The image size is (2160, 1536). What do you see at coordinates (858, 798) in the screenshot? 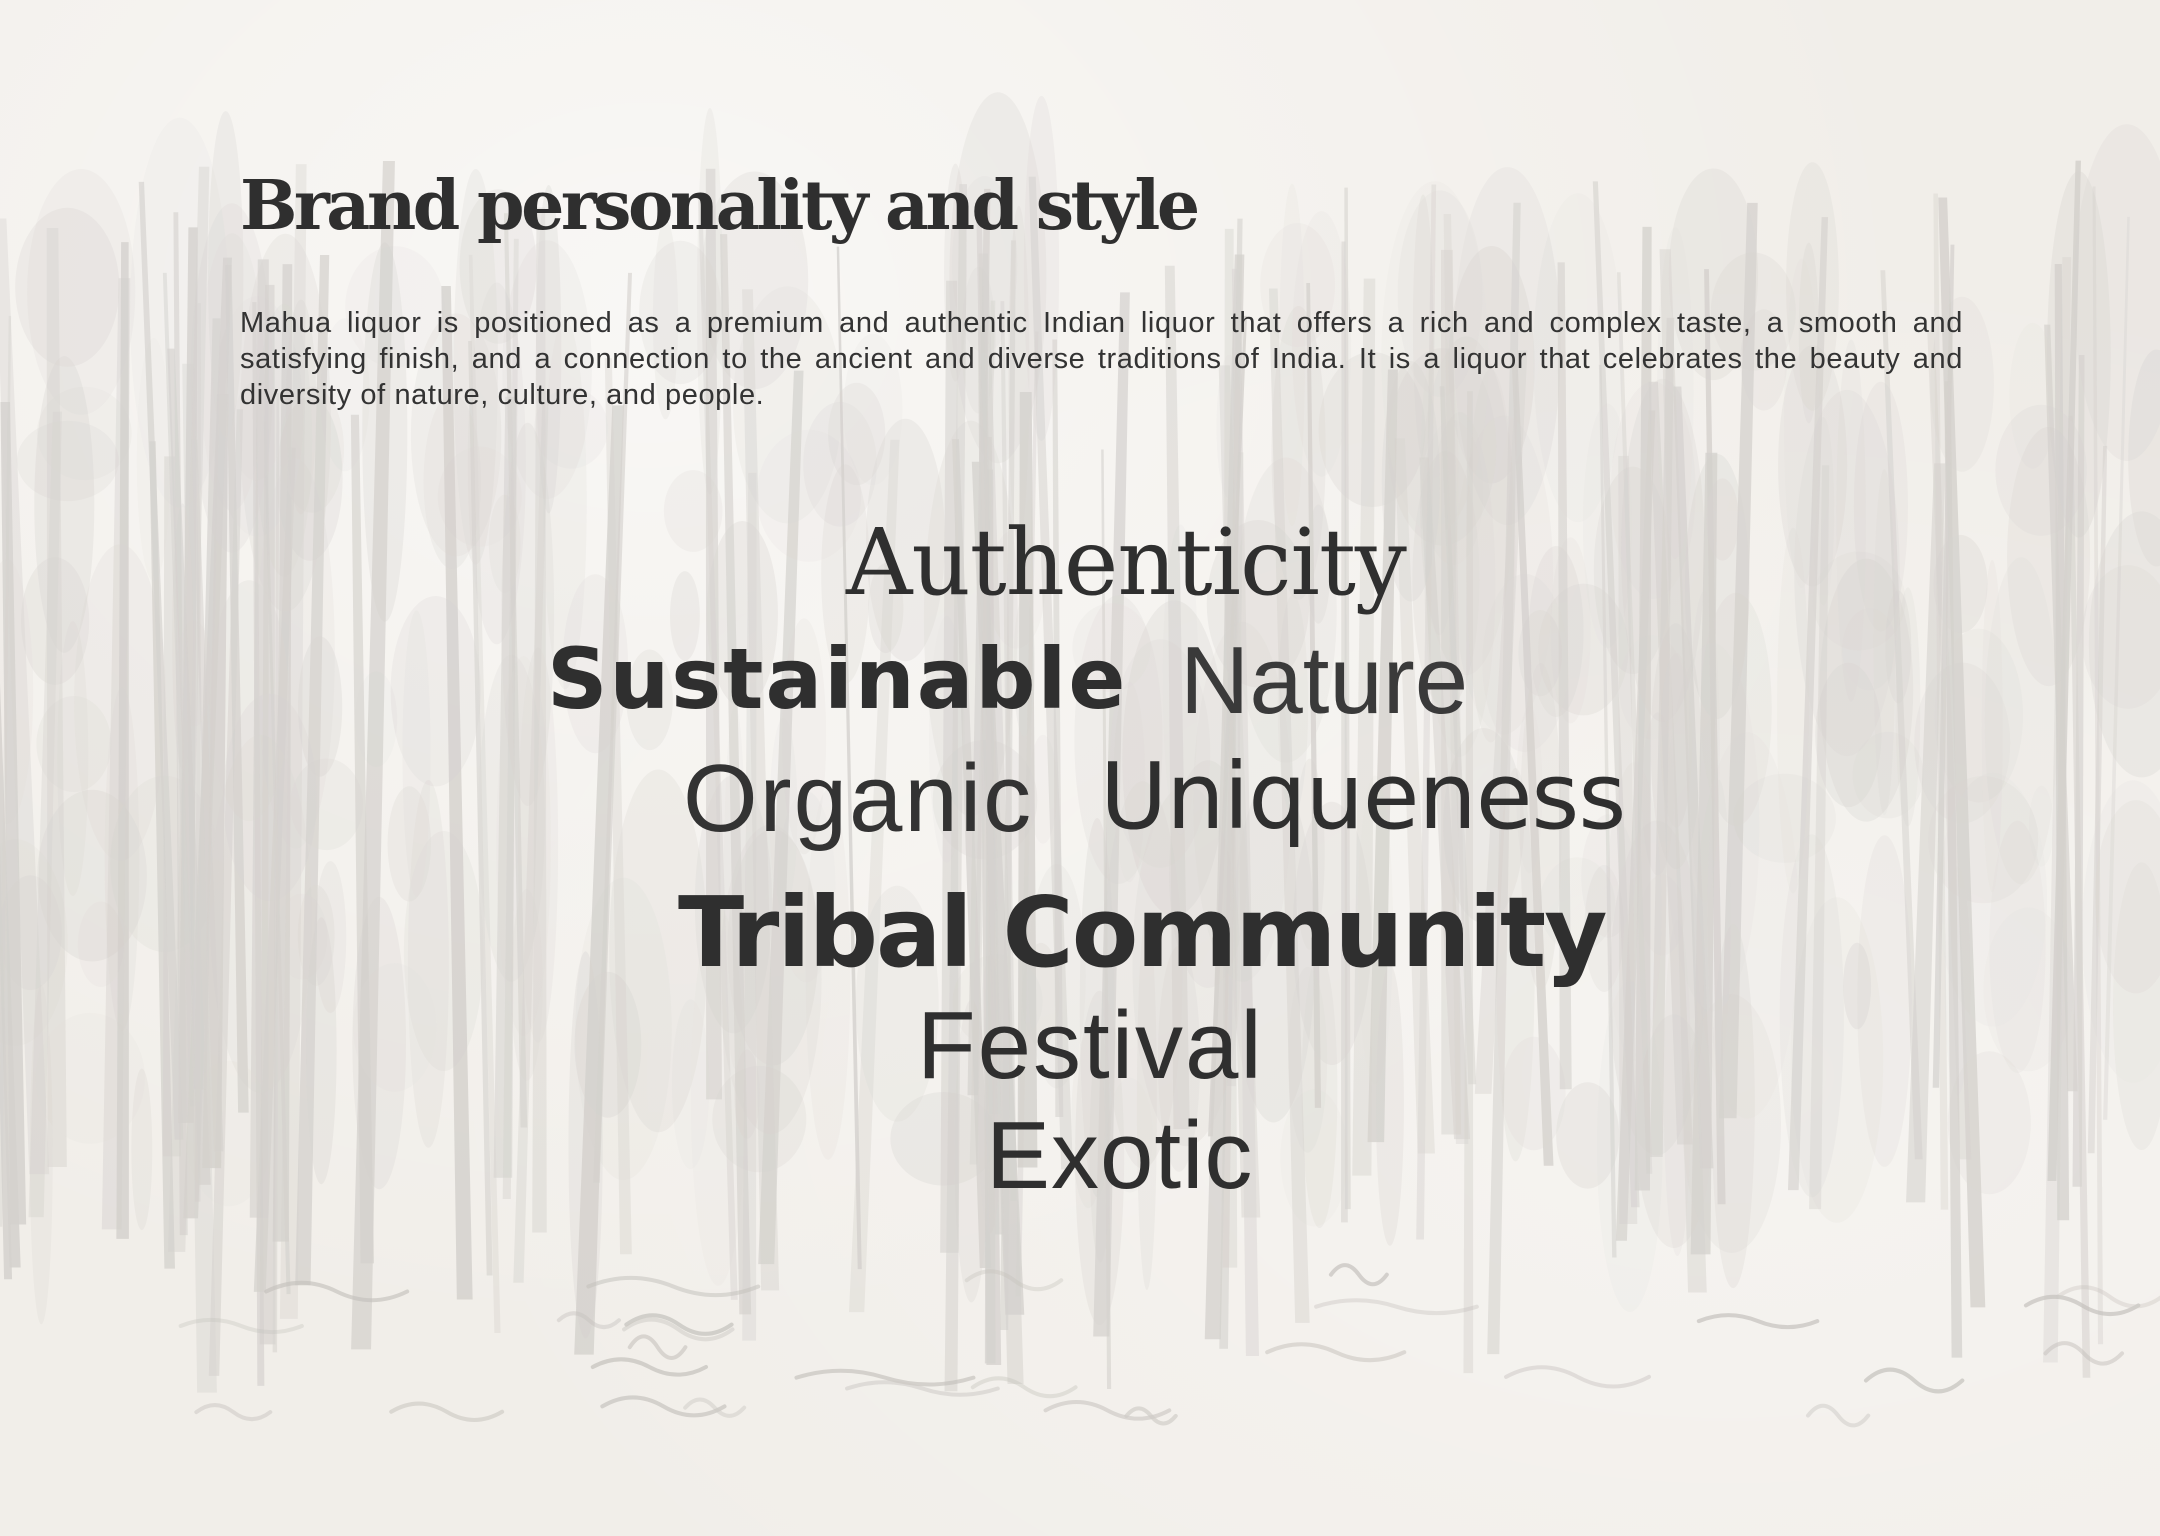
I see `keyword-organic: Organic` at bounding box center [858, 798].